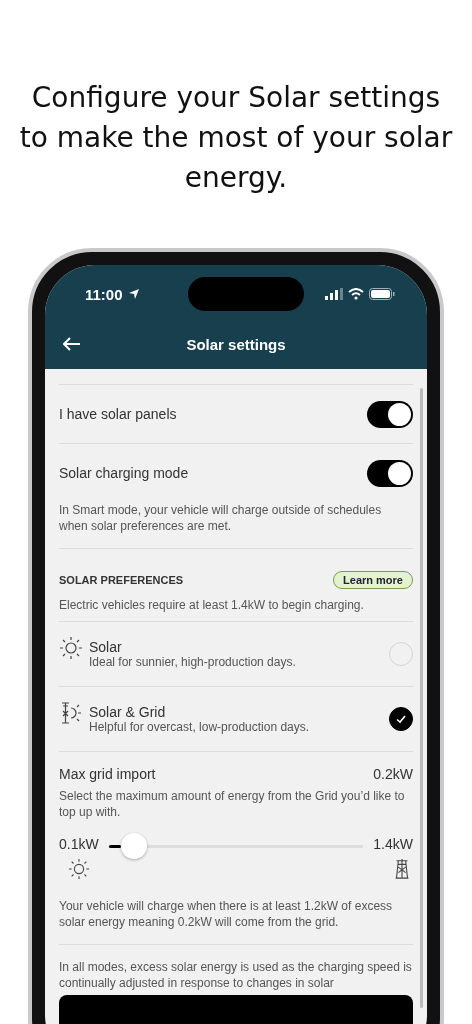 The height and width of the screenshot is (1024, 472). What do you see at coordinates (107, 774) in the screenshot?
I see `setting-label: Max grid import` at bounding box center [107, 774].